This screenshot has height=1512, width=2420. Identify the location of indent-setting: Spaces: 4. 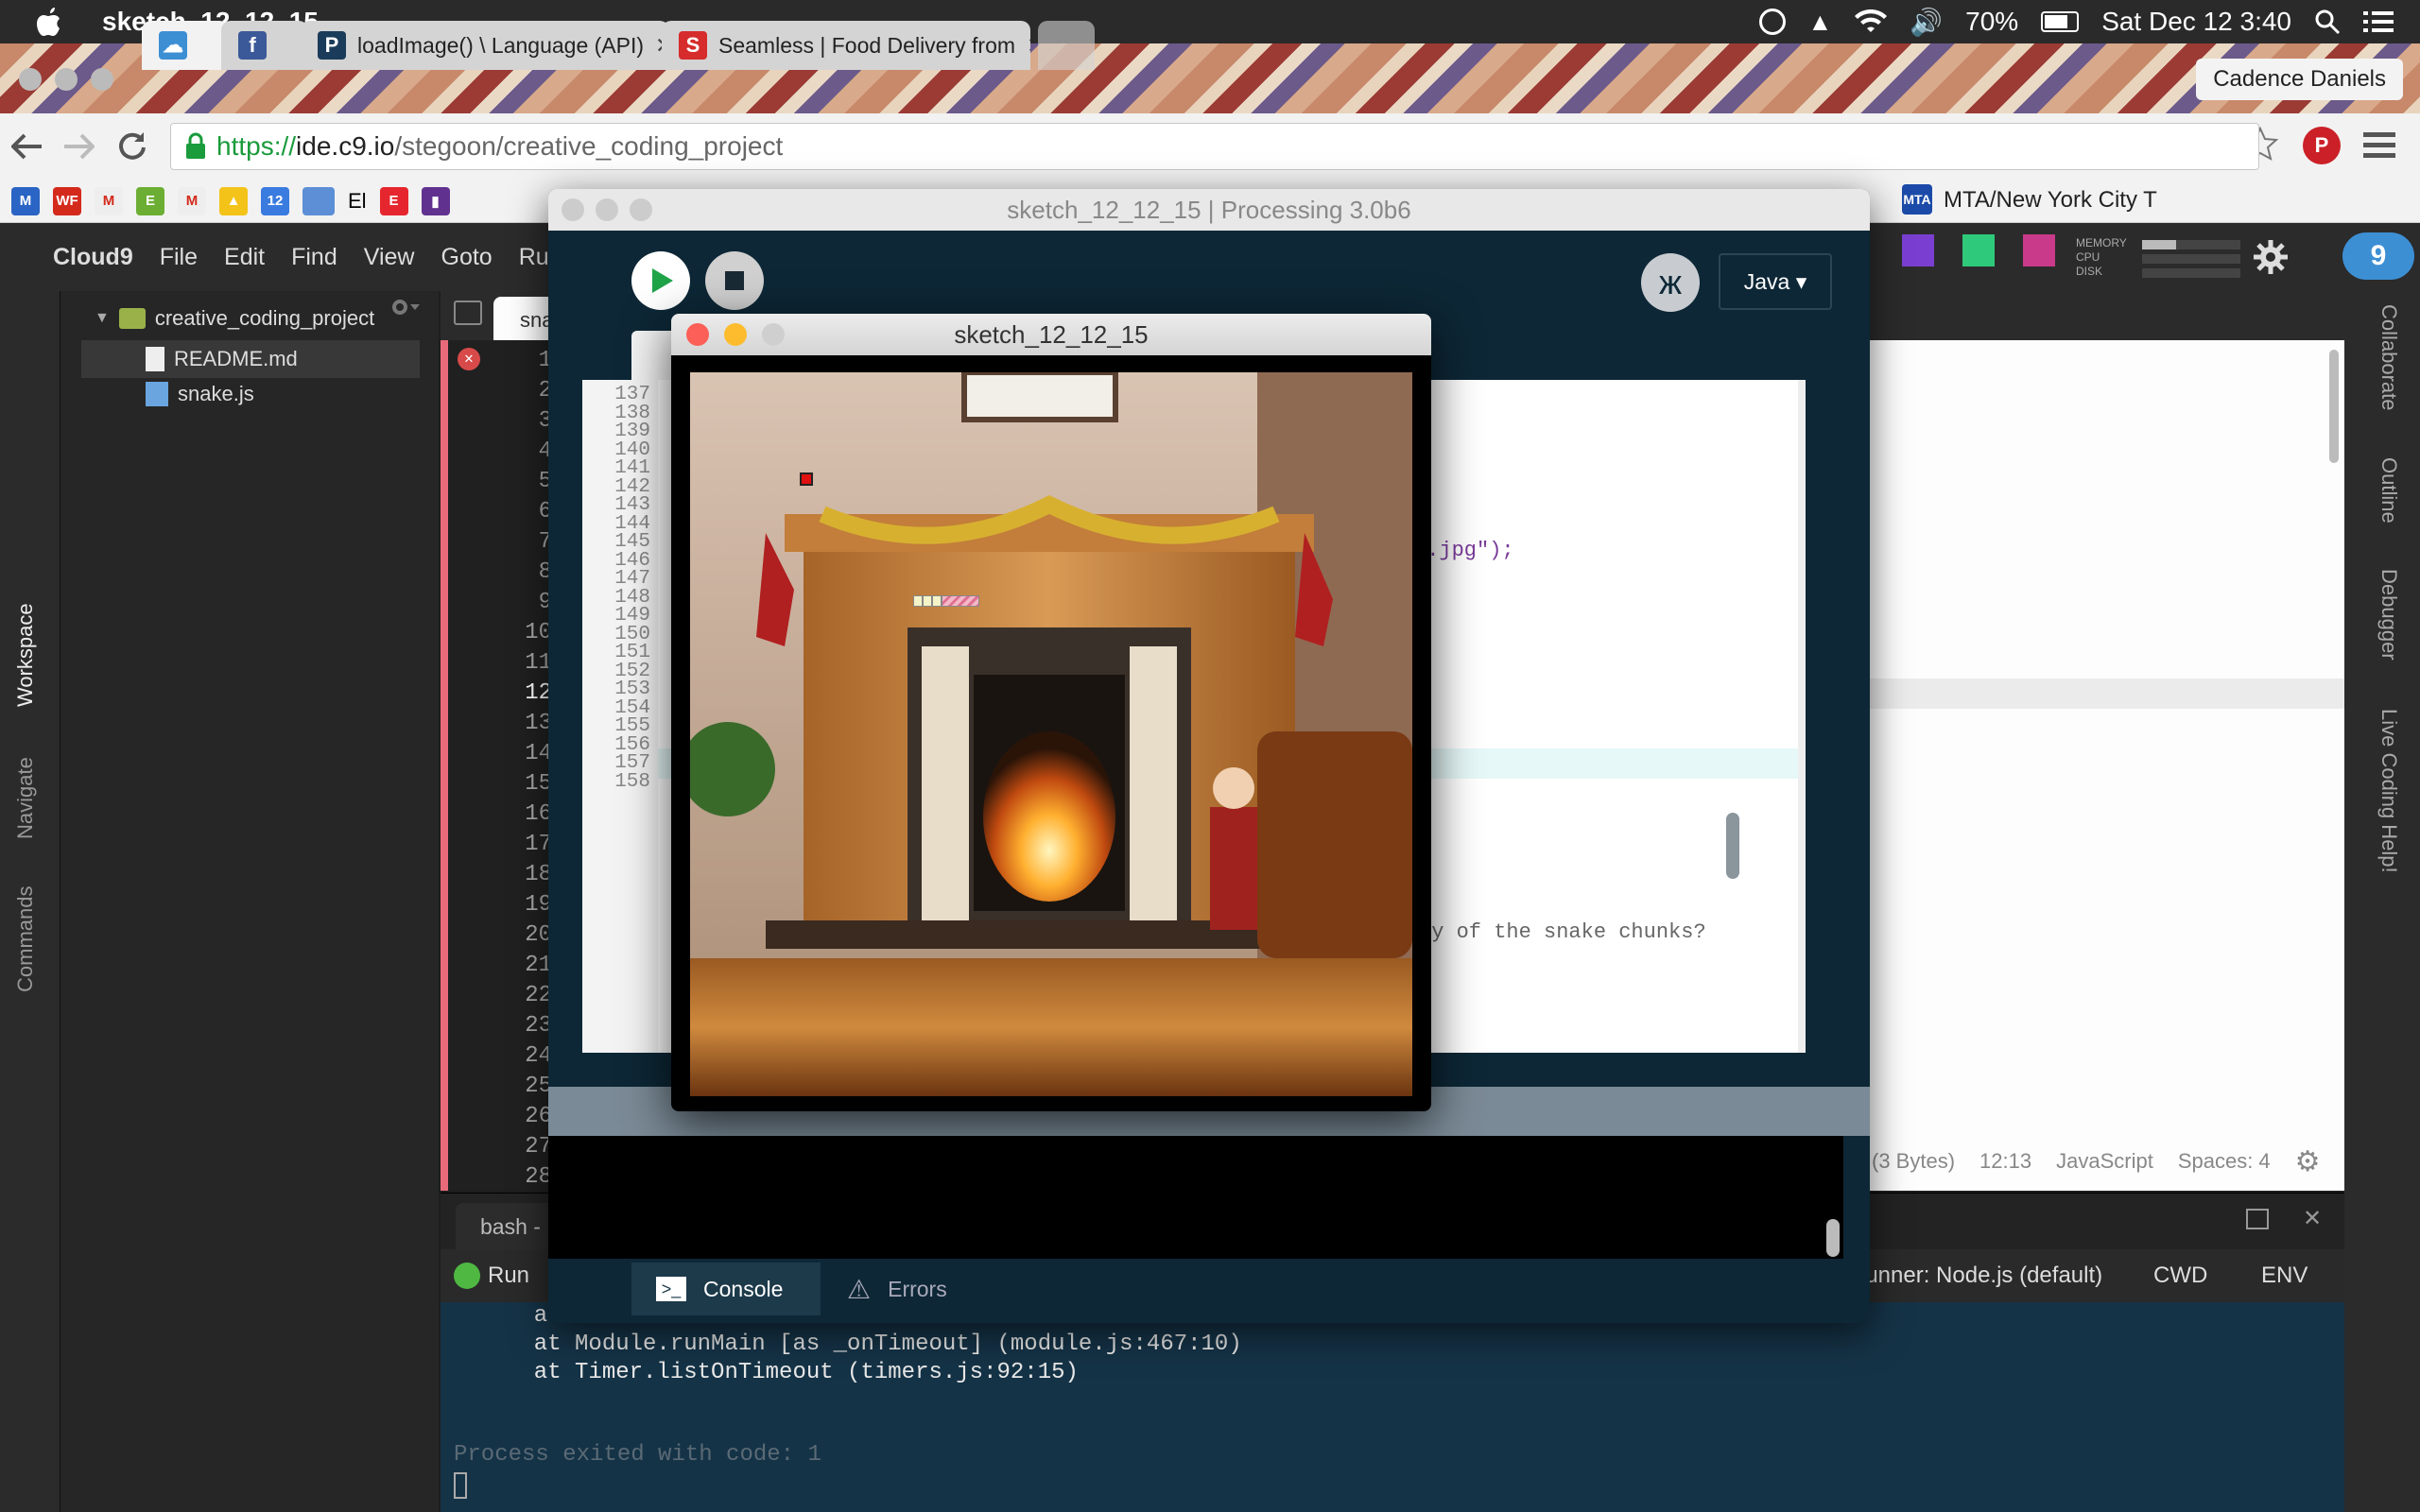
(2224, 1161).